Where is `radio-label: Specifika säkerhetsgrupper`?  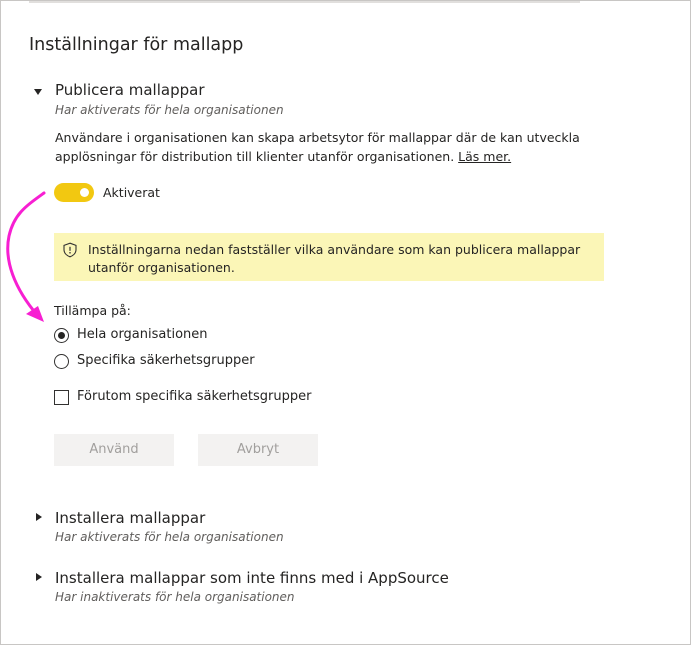 radio-label: Specifika säkerhetsgrupper is located at coordinates (166, 360).